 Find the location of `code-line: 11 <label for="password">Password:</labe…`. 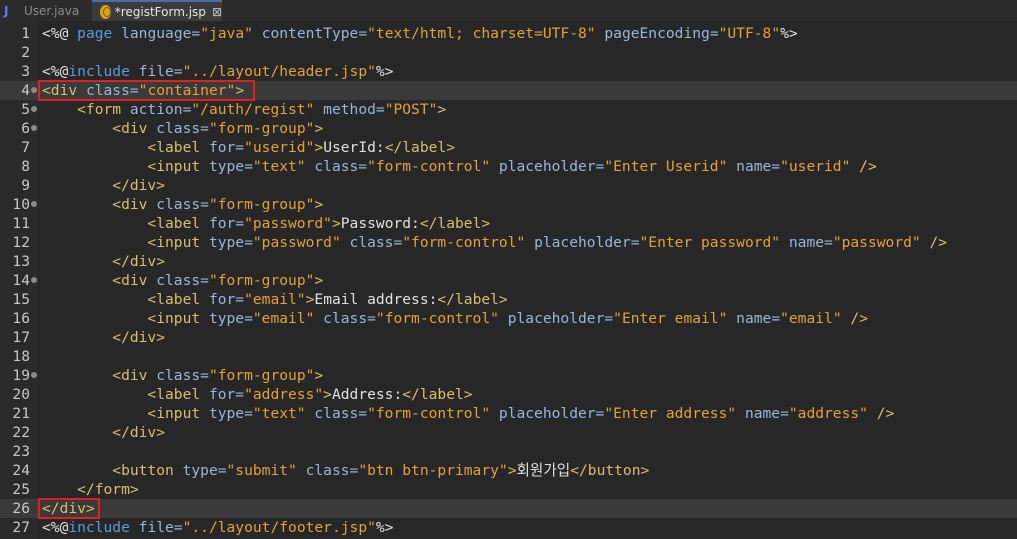

code-line: 11 <label for="password">Password:</labe… is located at coordinates (508, 223).